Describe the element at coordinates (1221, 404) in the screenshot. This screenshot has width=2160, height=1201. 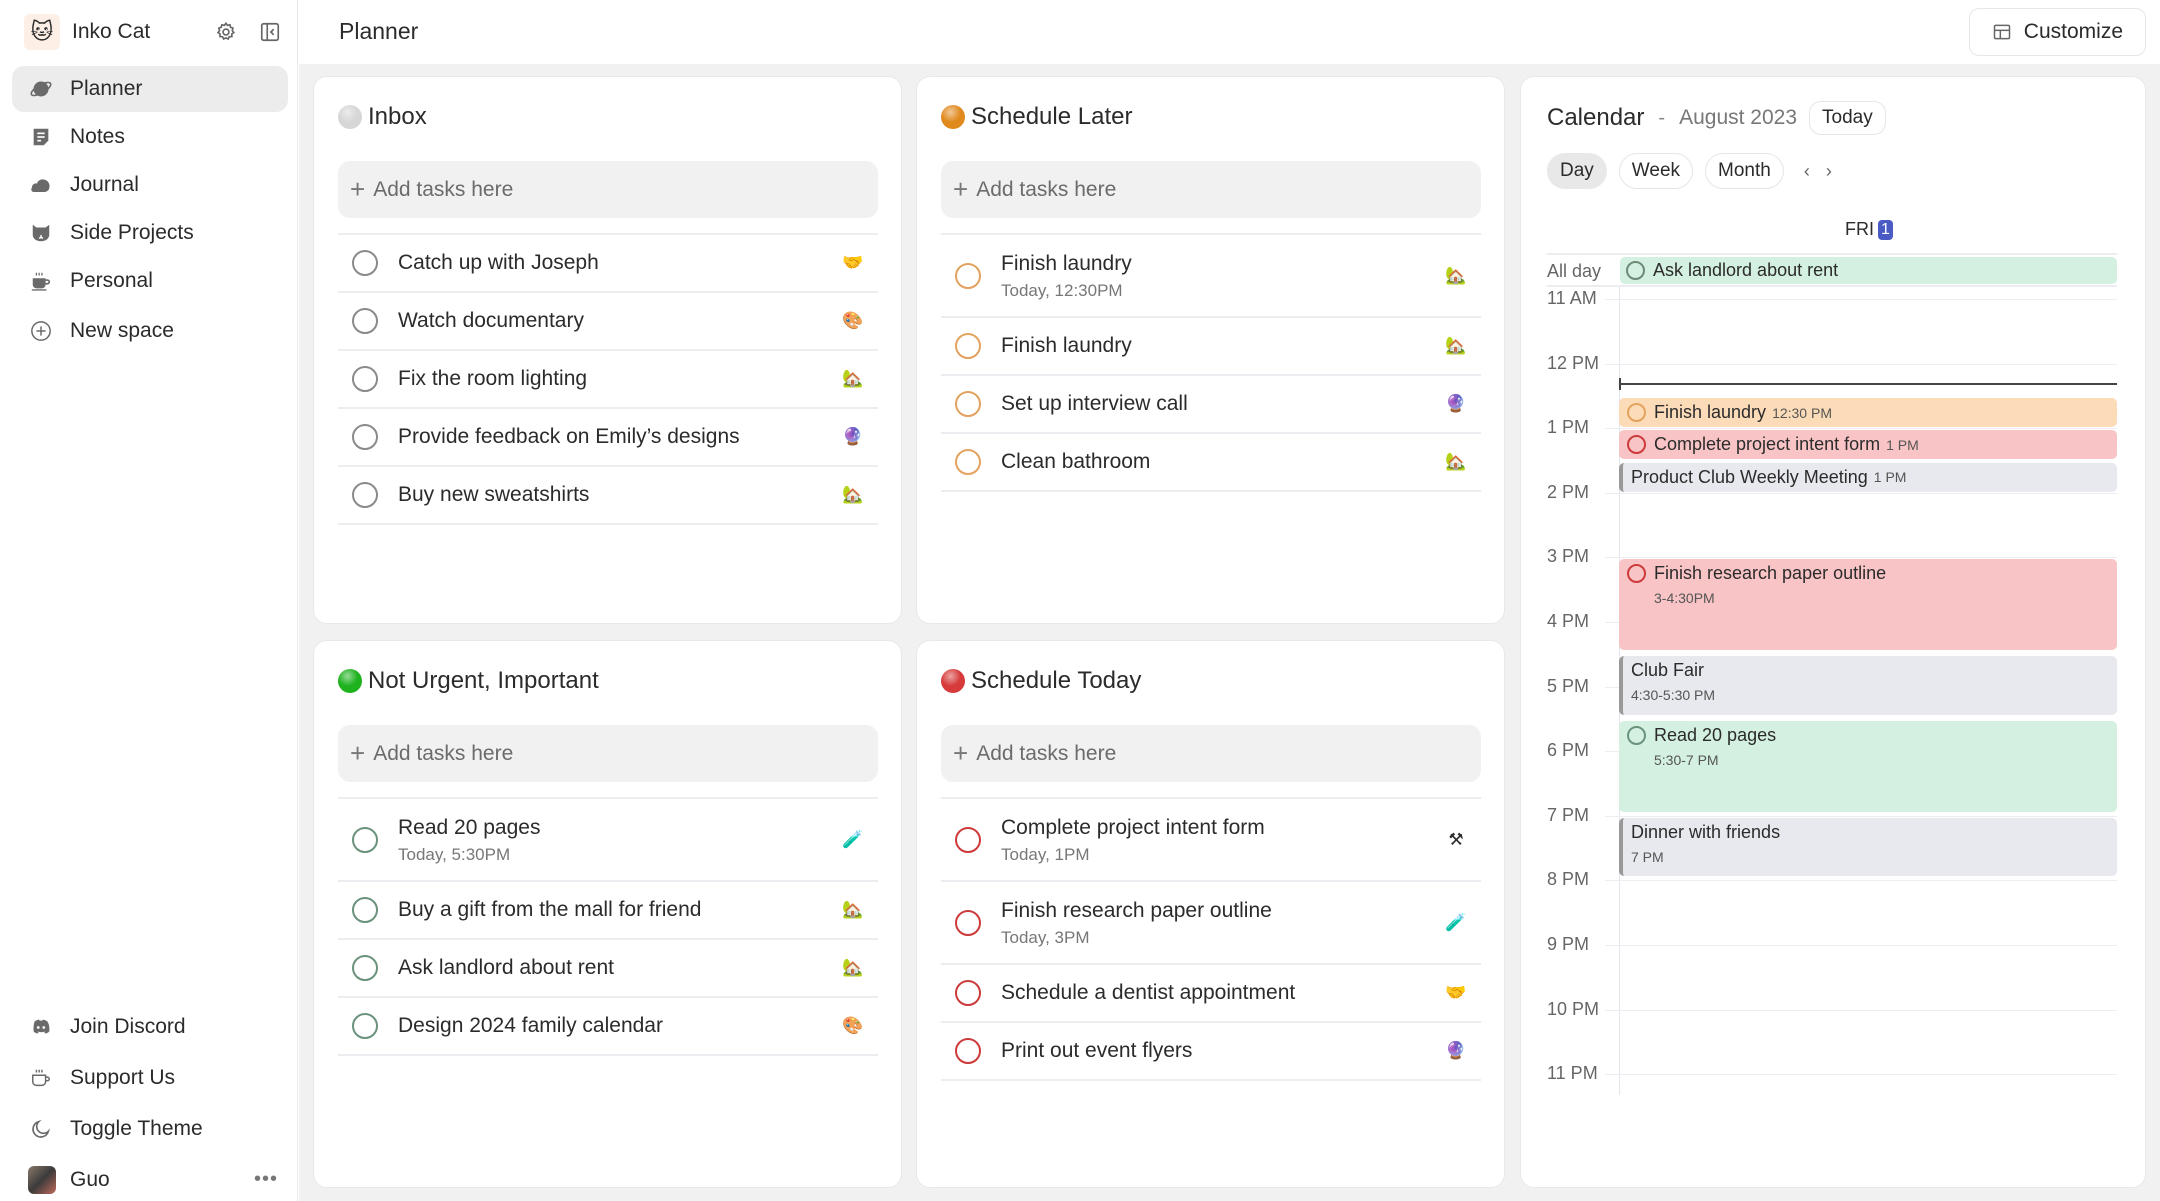
I see `task-body: Set up interview call` at that location.